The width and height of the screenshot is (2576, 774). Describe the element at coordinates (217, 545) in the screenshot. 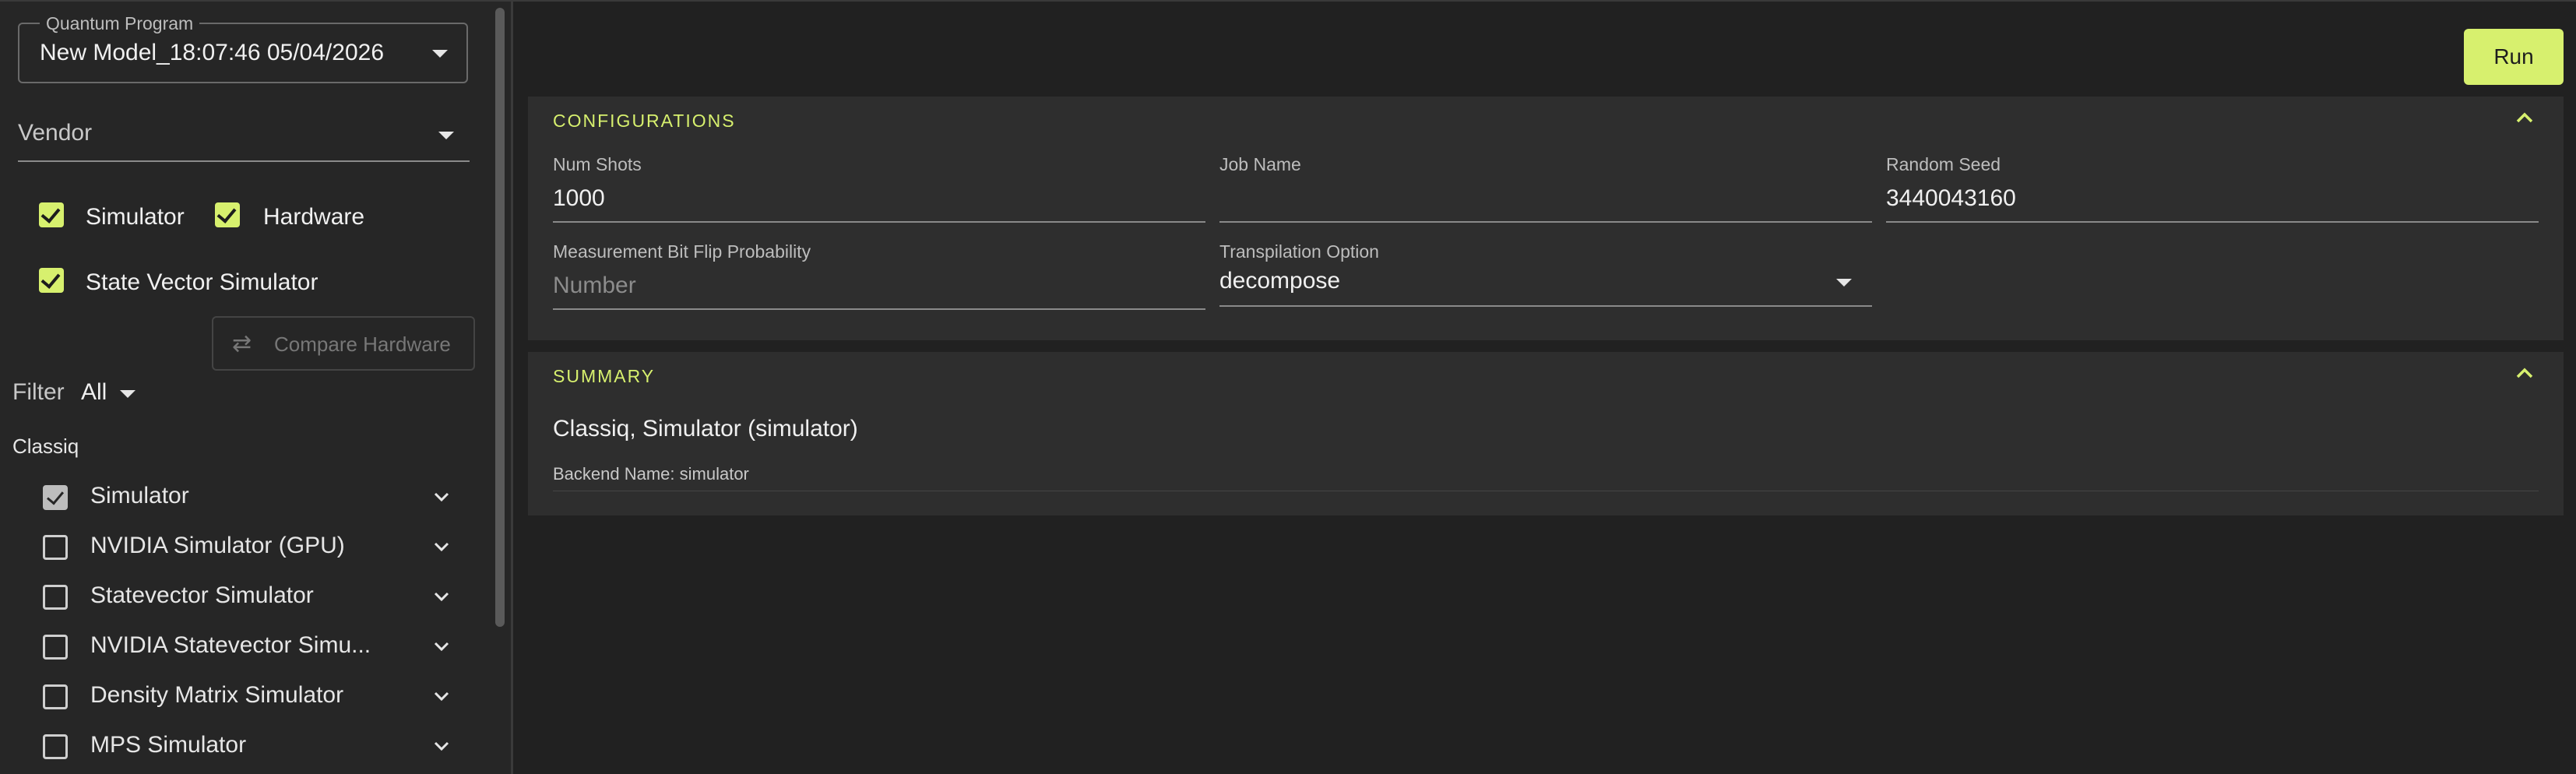

I see `backend-label: NVIDIA Simulator (GPU)` at that location.